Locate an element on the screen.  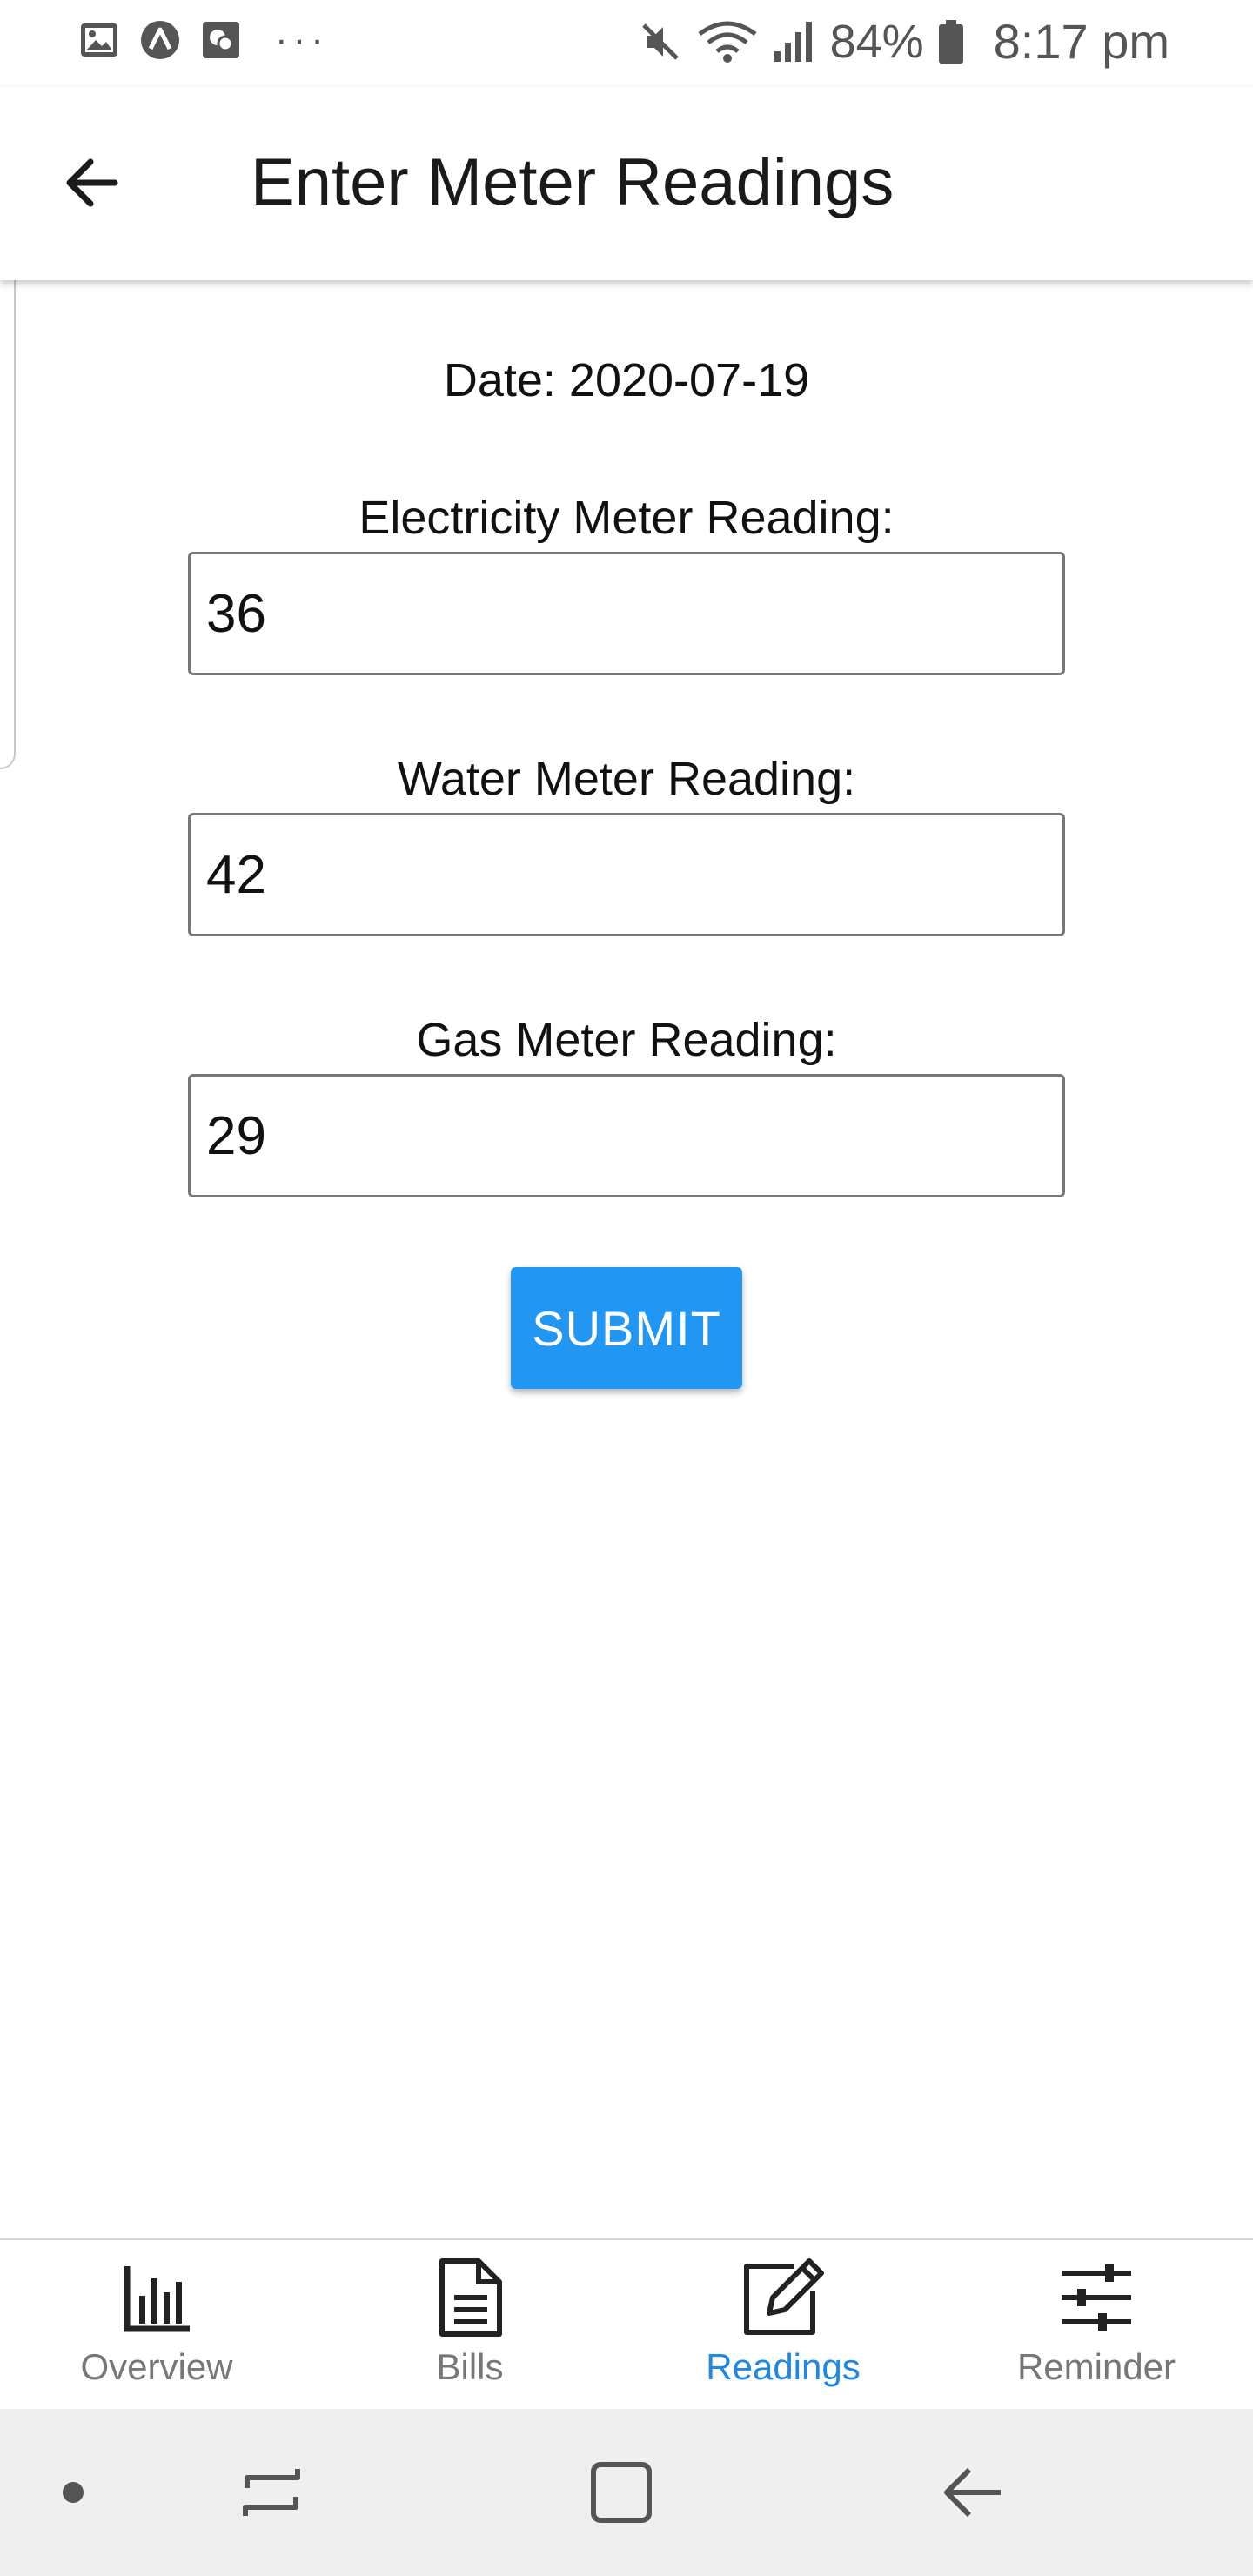
home-button is located at coordinates (621, 2492).